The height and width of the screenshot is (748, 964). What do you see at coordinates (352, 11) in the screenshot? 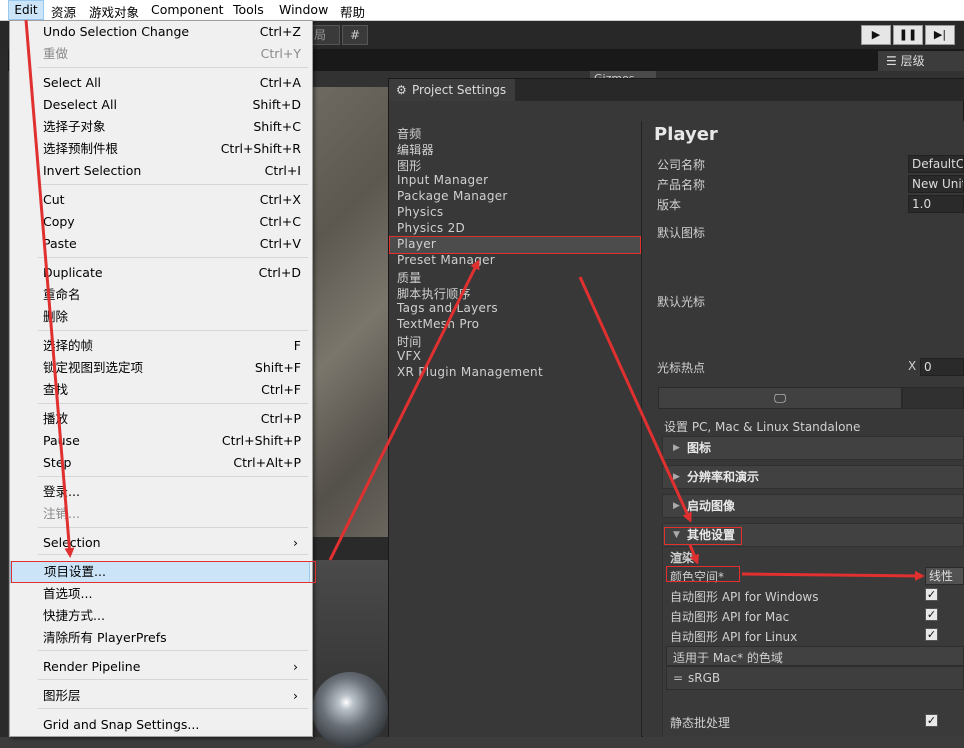
I see `menu-help: 帮助` at bounding box center [352, 11].